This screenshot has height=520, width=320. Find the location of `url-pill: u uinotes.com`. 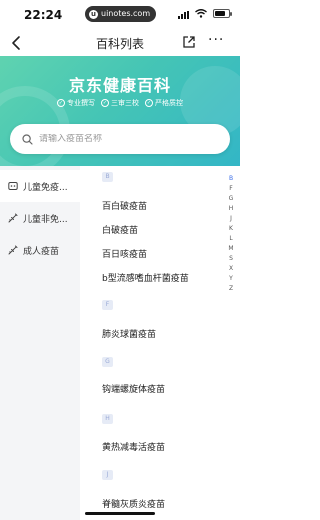

url-pill: u uinotes.com is located at coordinates (121, 14).